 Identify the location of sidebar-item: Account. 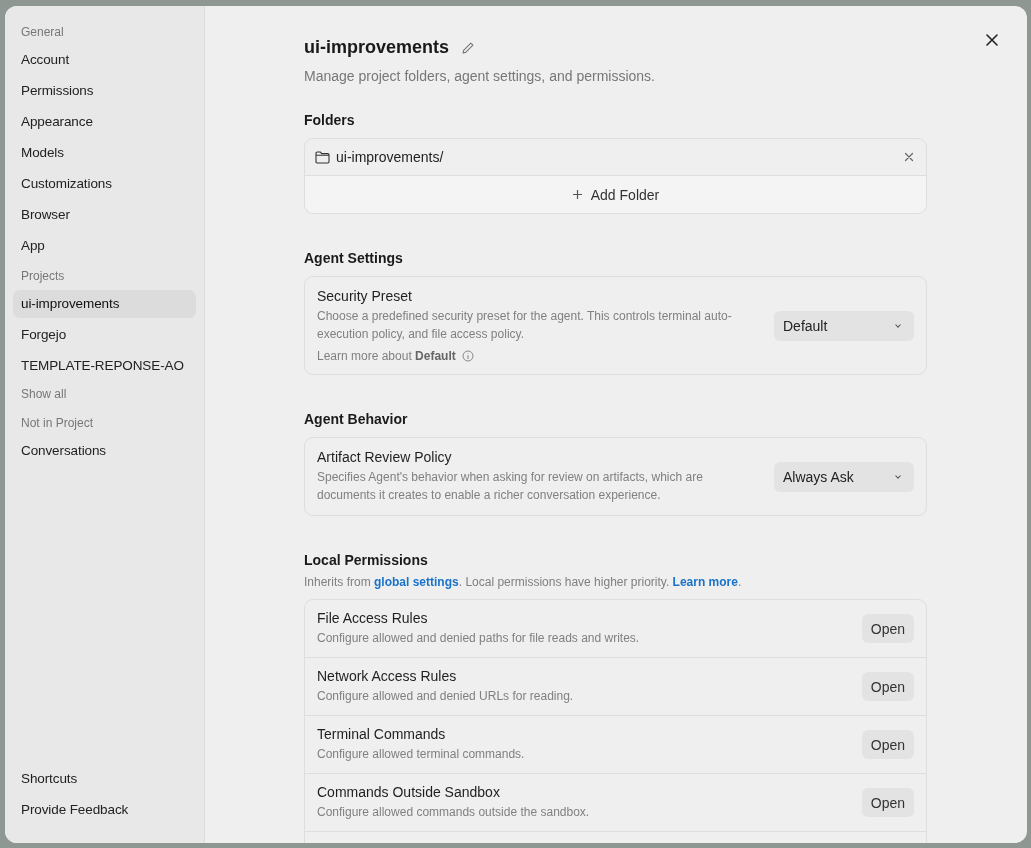
(104, 60).